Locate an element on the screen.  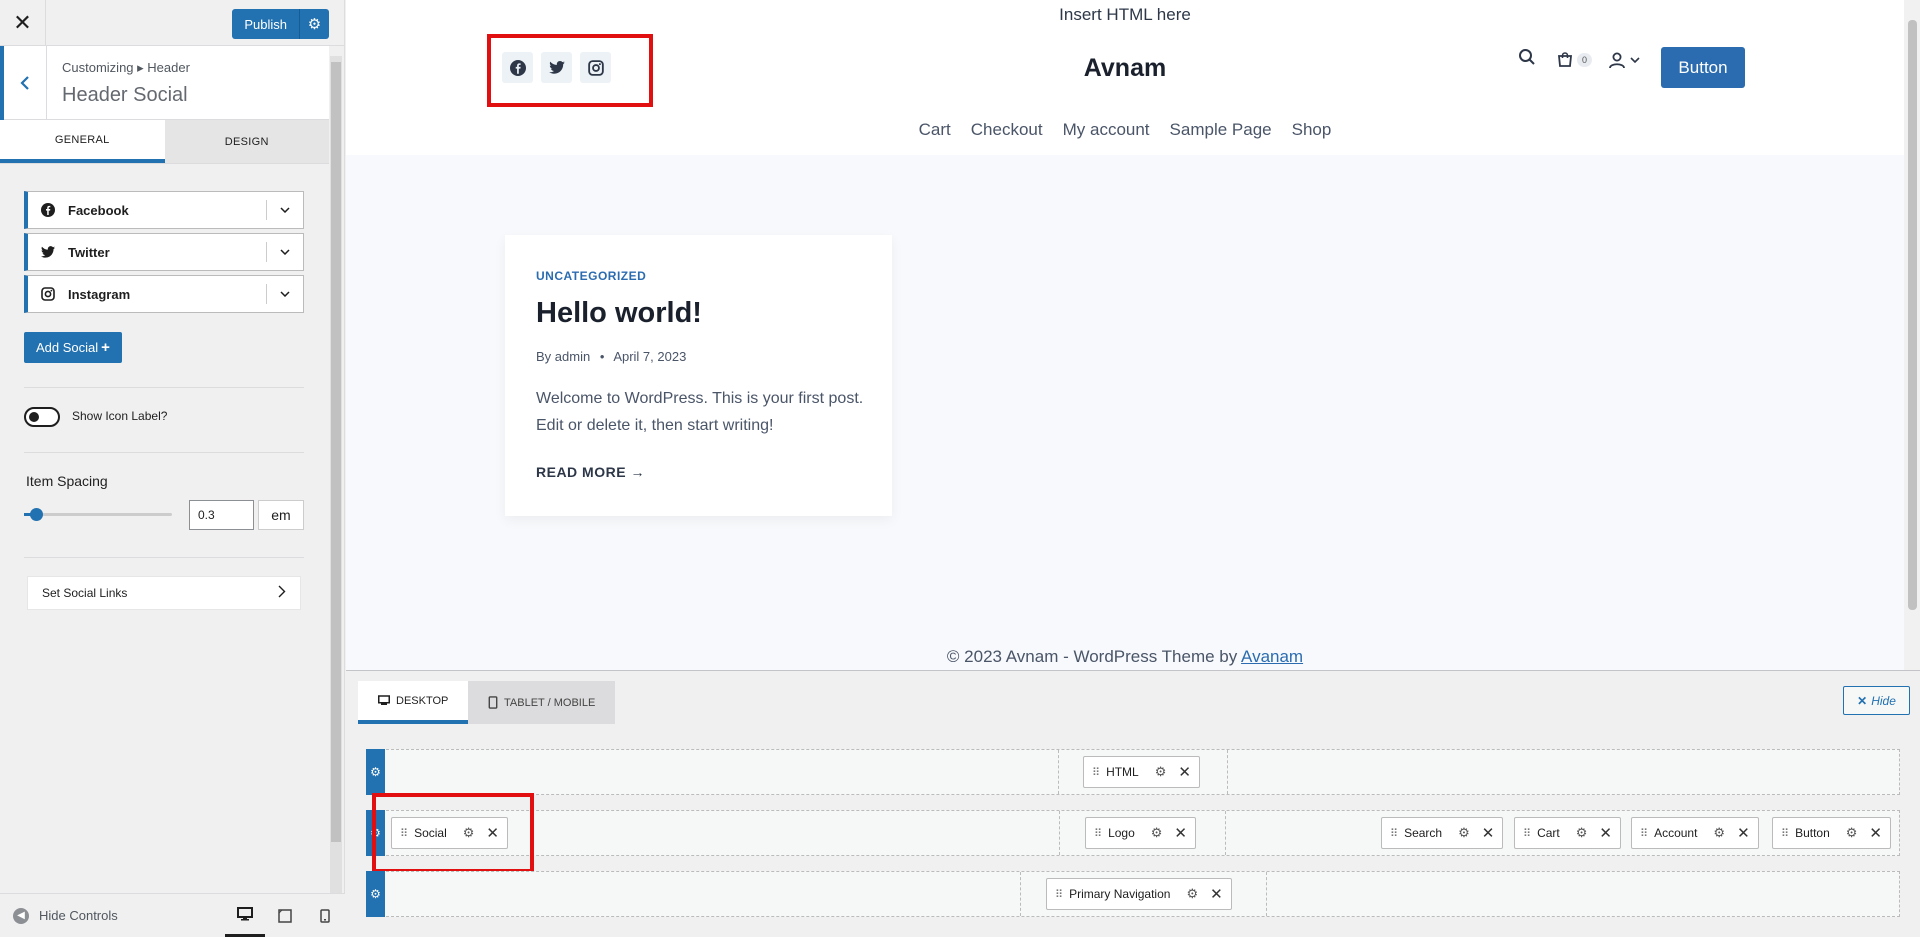
item-spacing-input: 0.3 is located at coordinates (221, 515).